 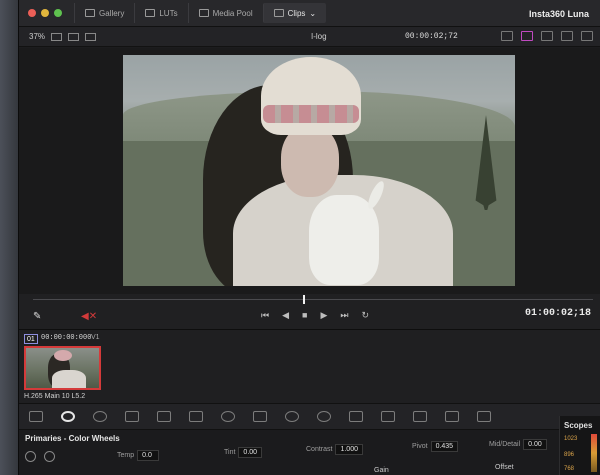 I want to click on highlight-icon, so click(x=527, y=36).